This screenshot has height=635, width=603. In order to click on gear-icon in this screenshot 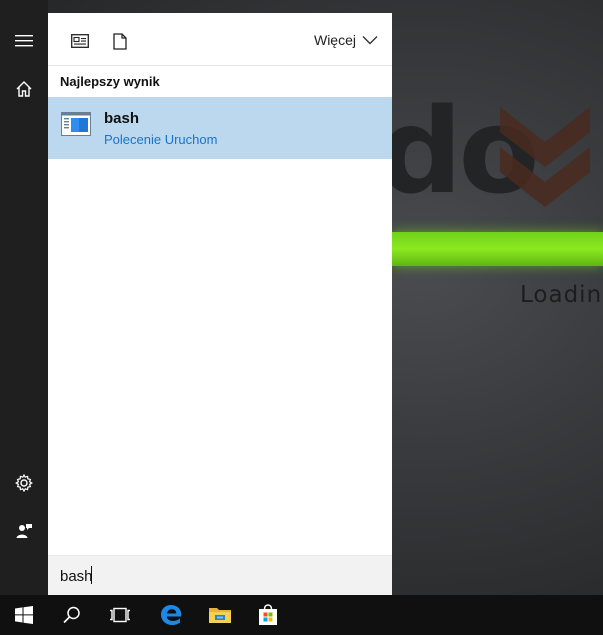, I will do `click(24, 483)`.